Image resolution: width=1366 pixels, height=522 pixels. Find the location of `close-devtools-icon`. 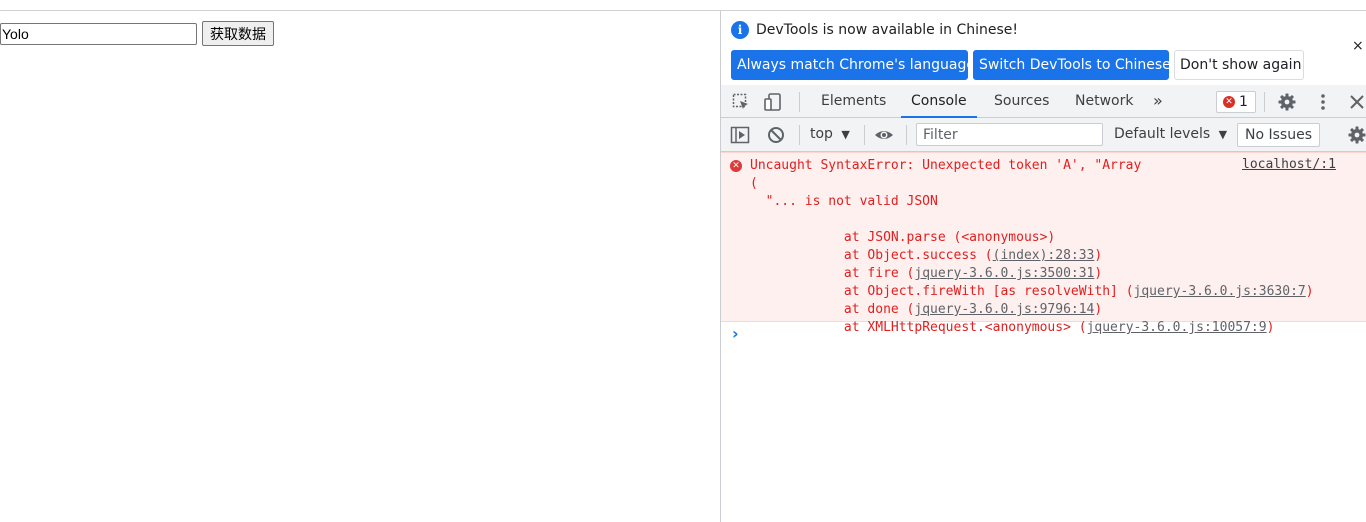

close-devtools-icon is located at coordinates (1356, 102).